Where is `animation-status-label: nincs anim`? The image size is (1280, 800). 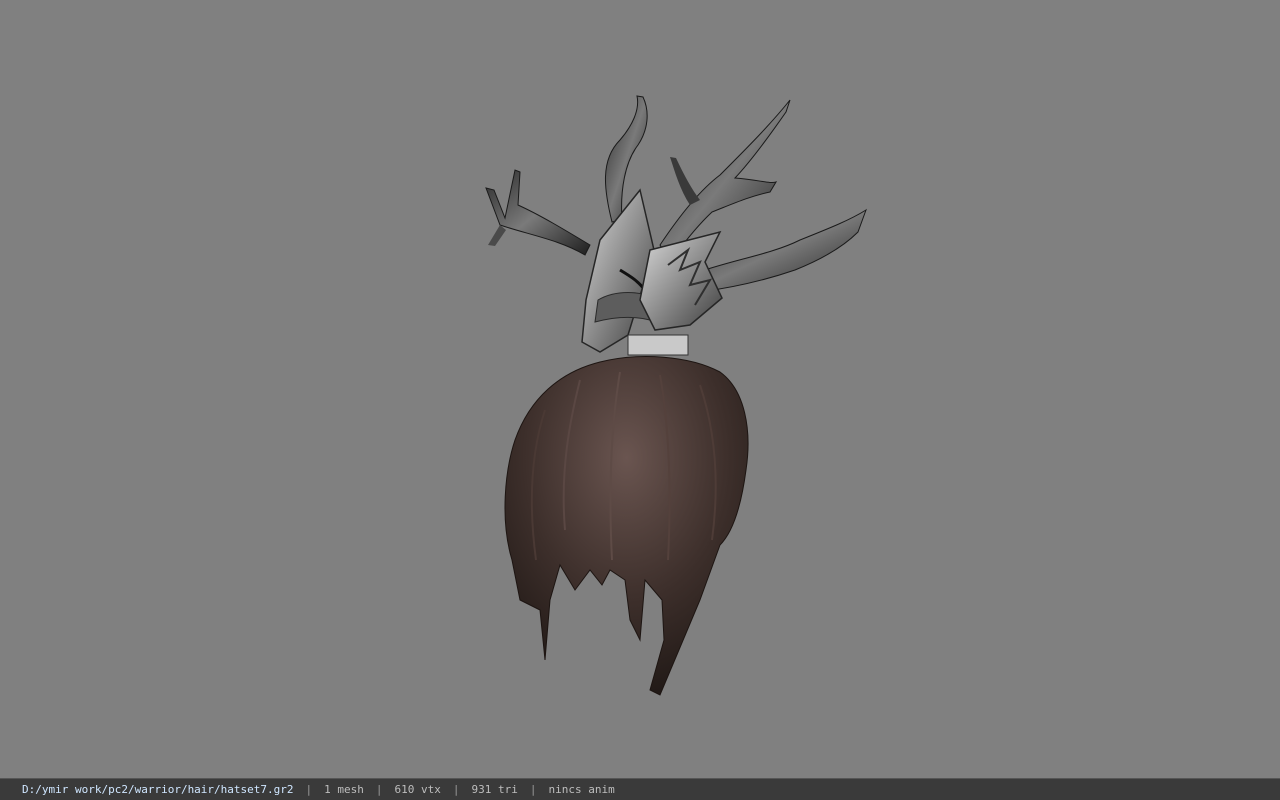
animation-status-label: nincs anim is located at coordinates (581, 789).